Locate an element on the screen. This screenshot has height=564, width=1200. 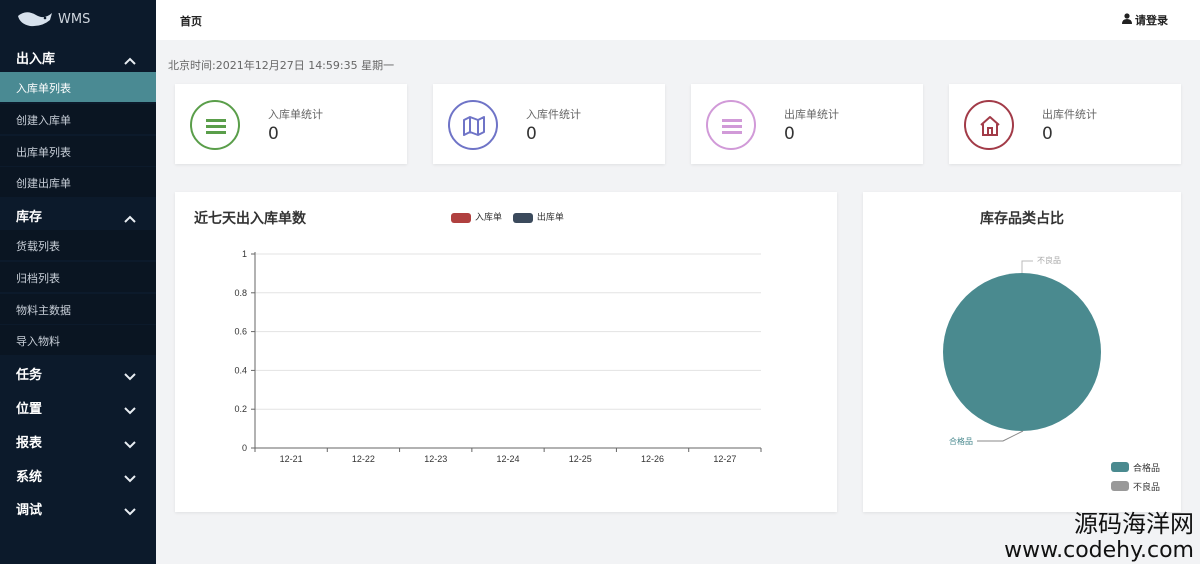
breadcrumb-home: 首页 is located at coordinates (191, 21).